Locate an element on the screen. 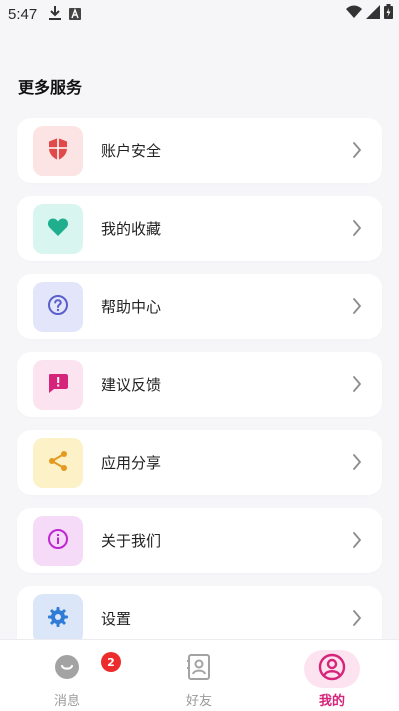  menu-item-label: 关于我们 is located at coordinates (131, 541).